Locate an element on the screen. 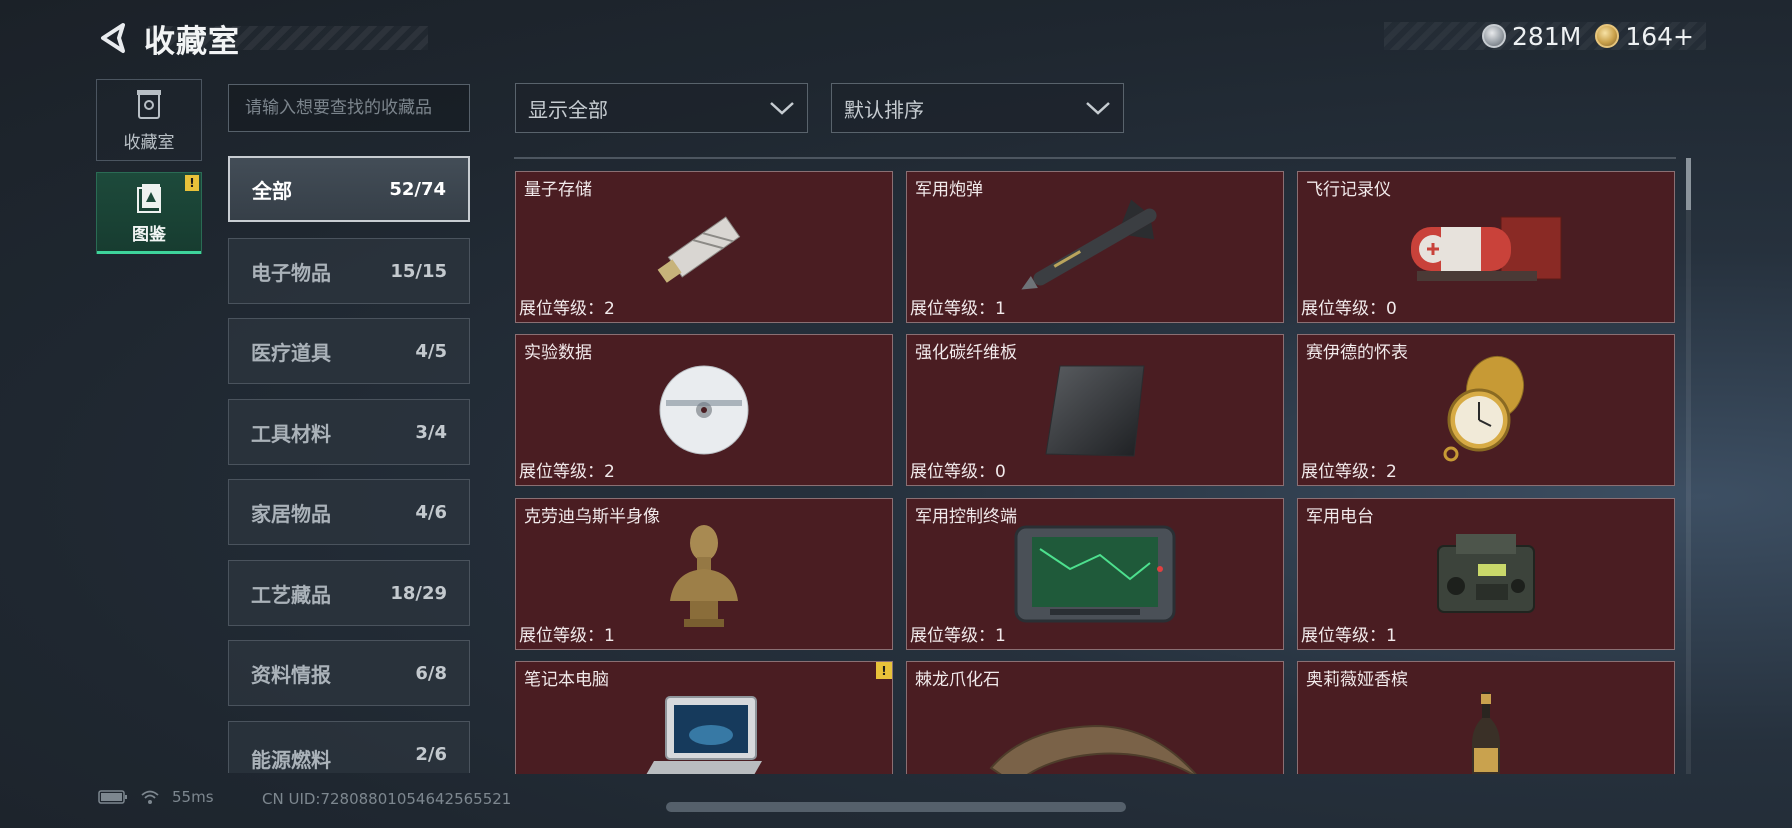 The image size is (1792, 828). item-card: 奥莉薇娅香槟 is located at coordinates (1486, 717).